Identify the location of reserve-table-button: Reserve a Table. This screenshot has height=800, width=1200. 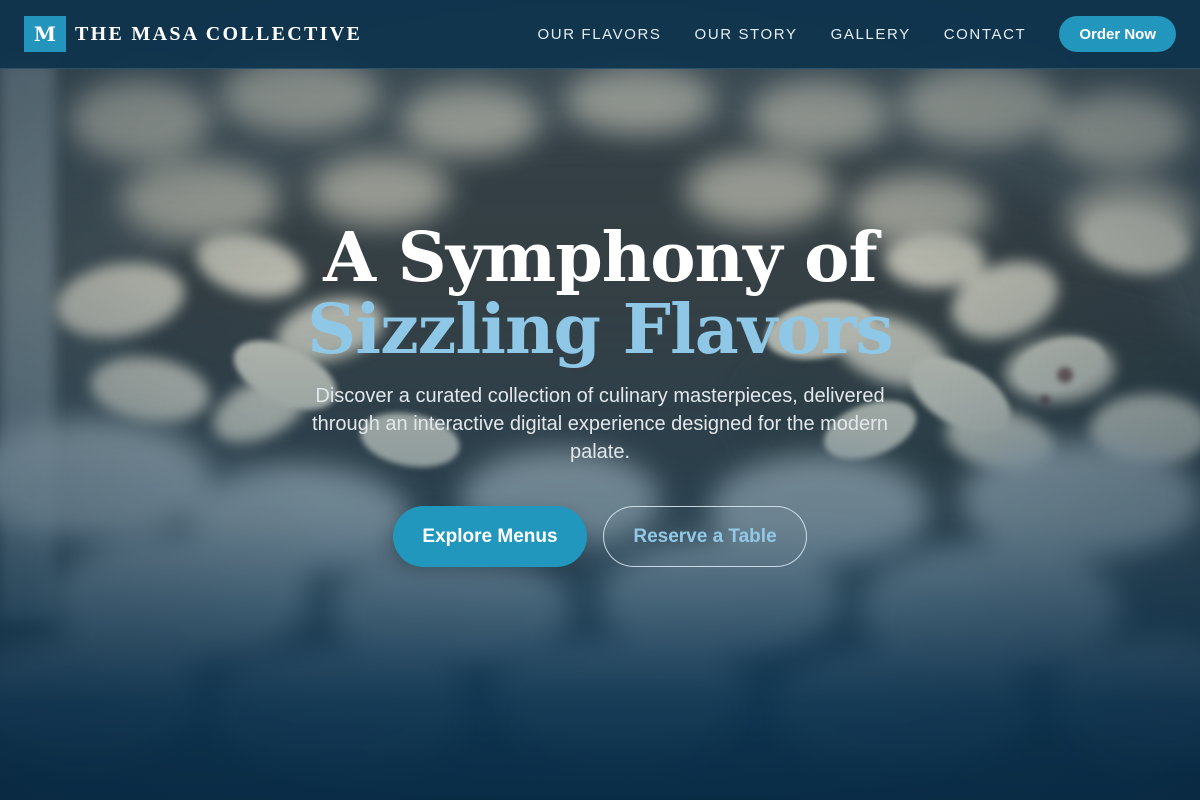
(705, 536).